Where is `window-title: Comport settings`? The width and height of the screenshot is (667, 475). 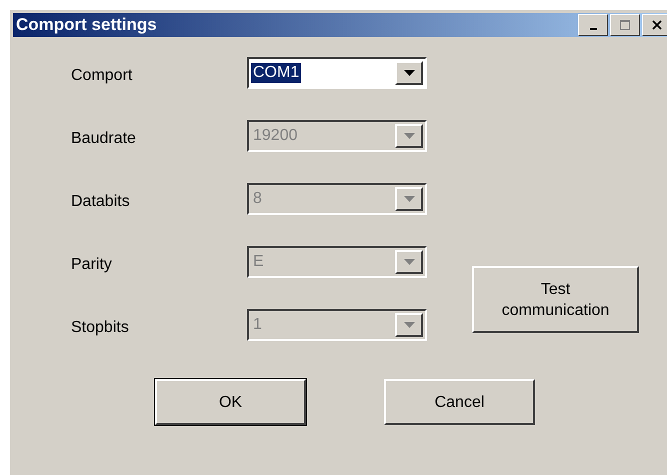 window-title: Comport settings is located at coordinates (86, 25).